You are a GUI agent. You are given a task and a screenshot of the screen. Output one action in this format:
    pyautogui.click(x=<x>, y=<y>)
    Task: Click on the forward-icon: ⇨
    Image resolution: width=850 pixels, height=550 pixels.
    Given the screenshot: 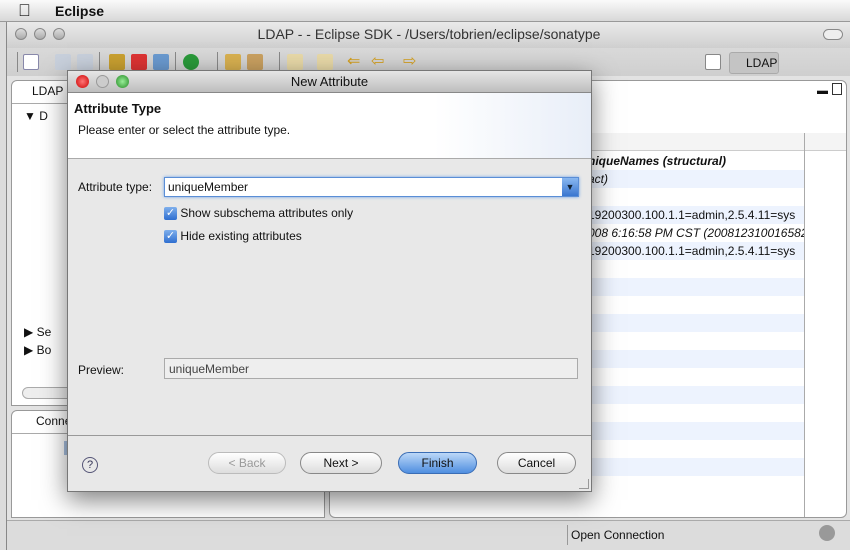 What is the action you would take?
    pyautogui.click(x=411, y=62)
    